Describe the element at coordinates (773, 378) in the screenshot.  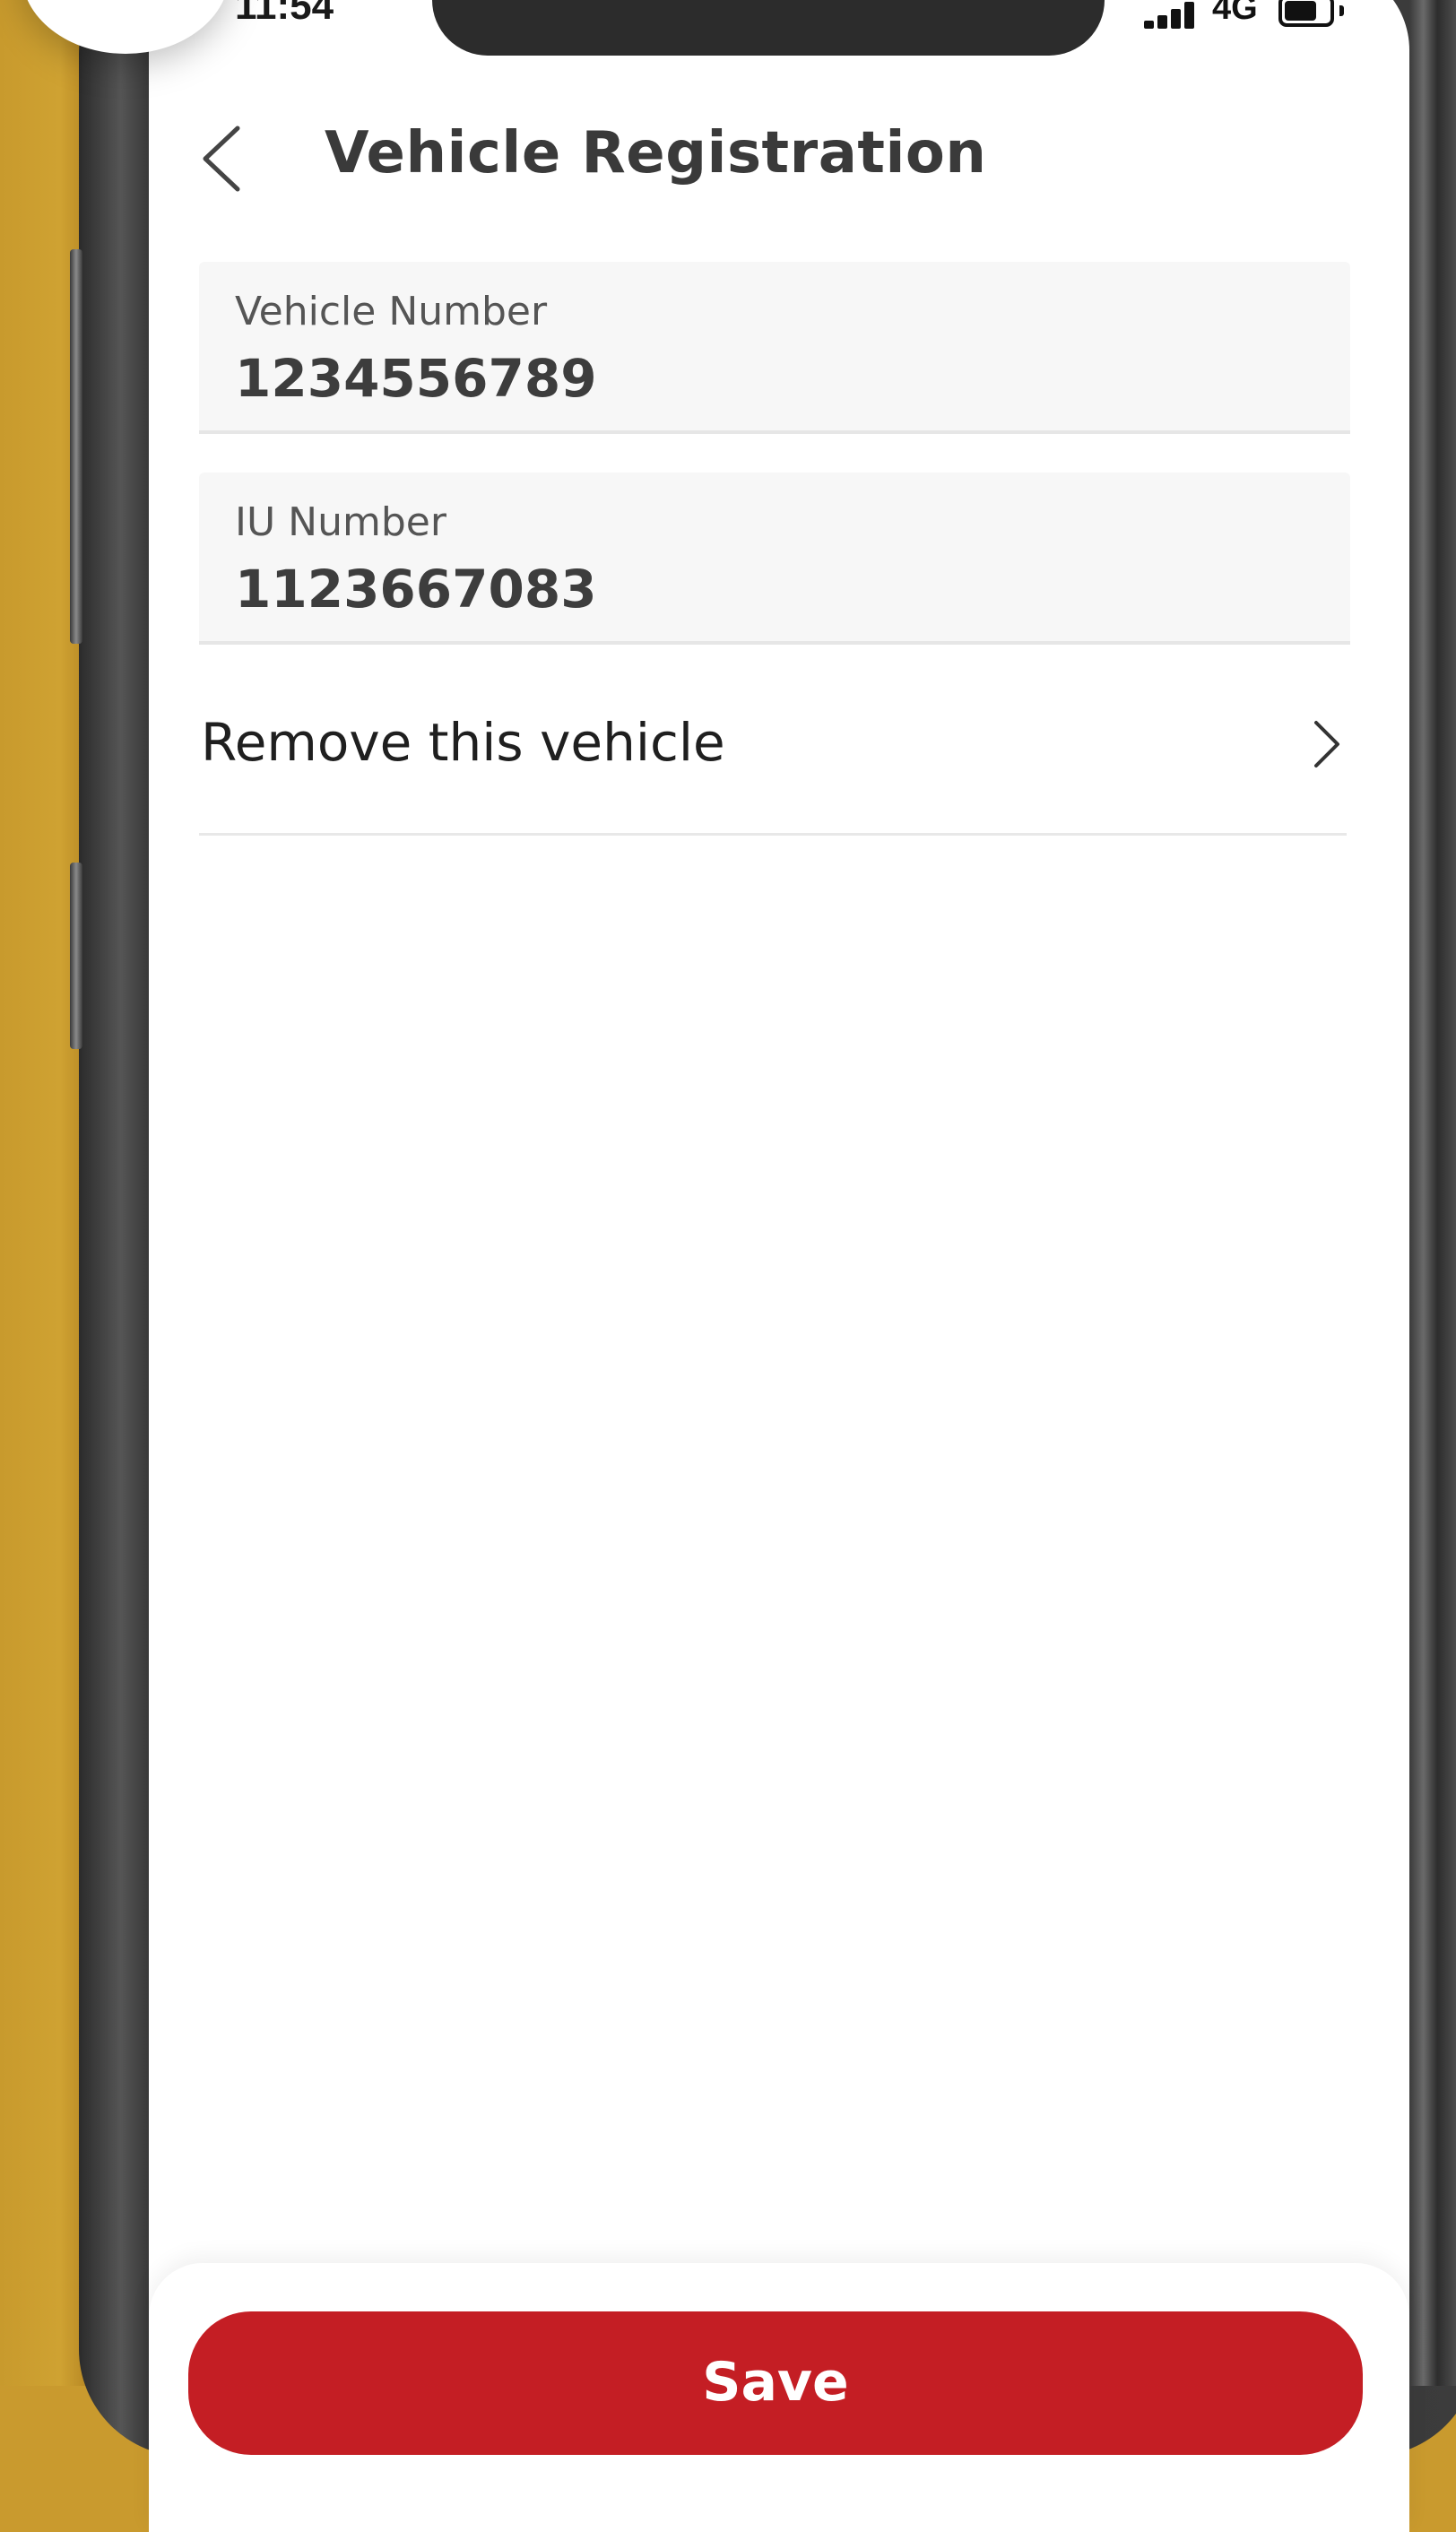
I see `vehicle-number-input` at that location.